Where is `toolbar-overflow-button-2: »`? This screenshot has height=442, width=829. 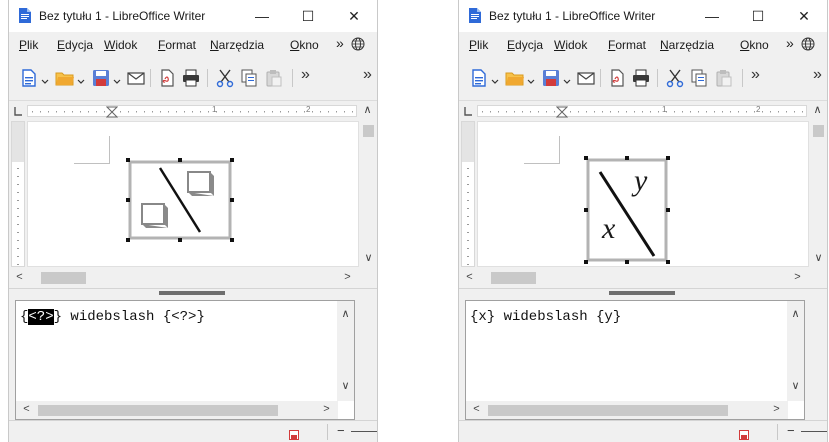
toolbar-overflow-button-2: » is located at coordinates (817, 75).